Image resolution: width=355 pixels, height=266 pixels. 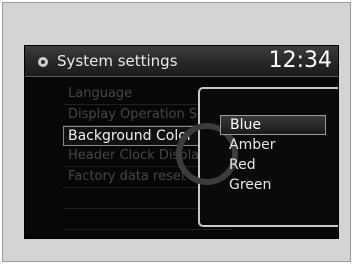 I want to click on header-bar: System settings 12:34, so click(x=181, y=61).